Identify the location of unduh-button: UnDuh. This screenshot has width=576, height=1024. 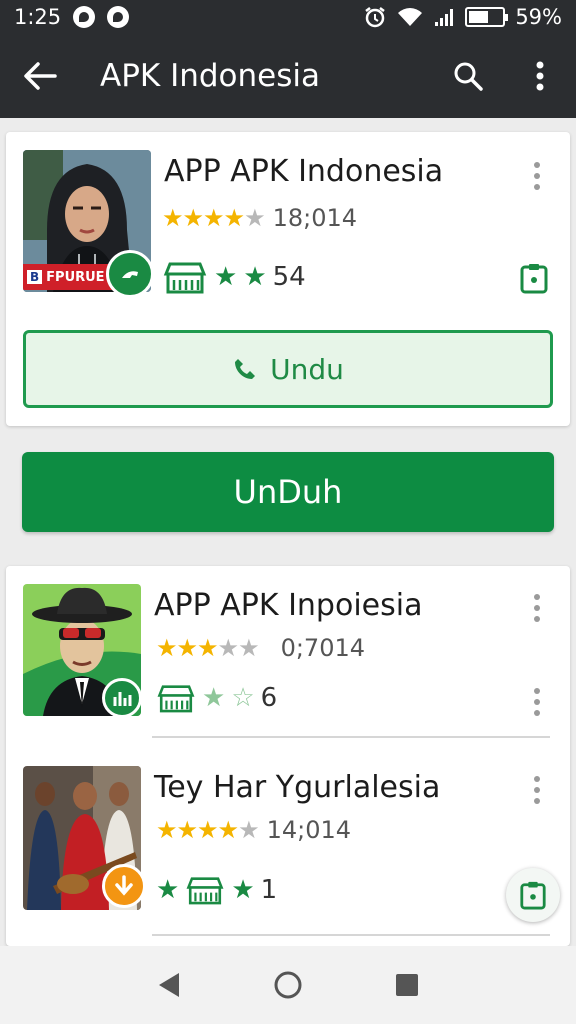
(288, 492).